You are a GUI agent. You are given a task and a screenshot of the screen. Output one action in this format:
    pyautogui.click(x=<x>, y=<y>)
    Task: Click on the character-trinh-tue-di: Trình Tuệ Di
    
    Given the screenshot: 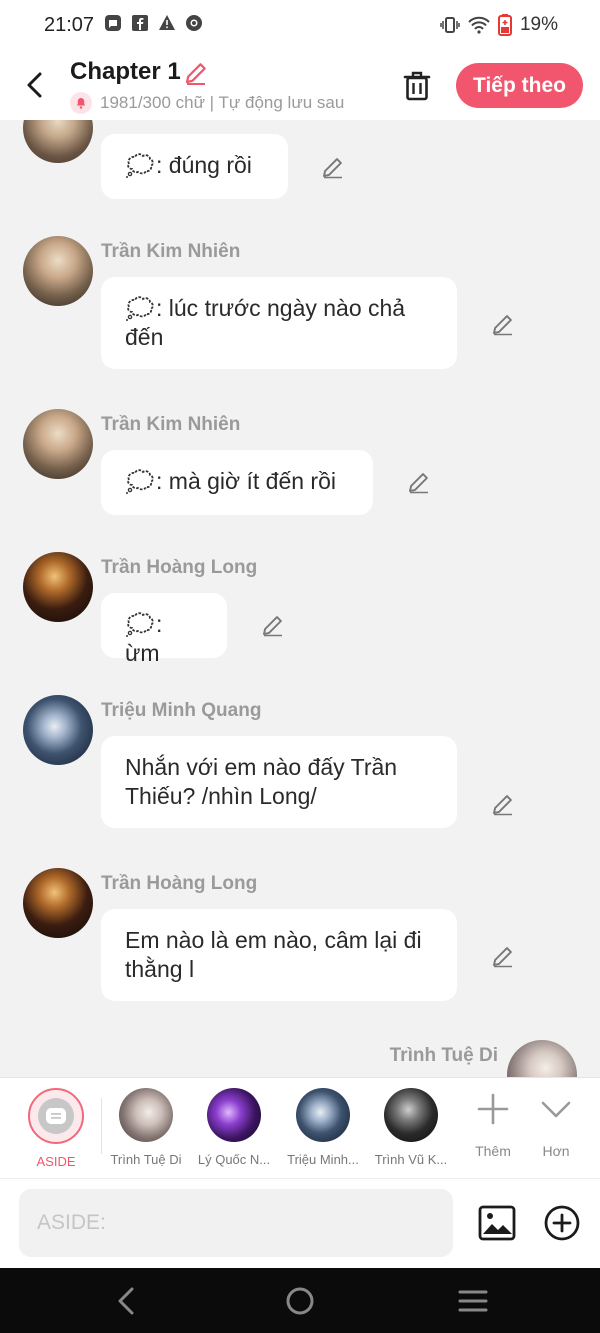 What is the action you would take?
    pyautogui.click(x=146, y=1127)
    